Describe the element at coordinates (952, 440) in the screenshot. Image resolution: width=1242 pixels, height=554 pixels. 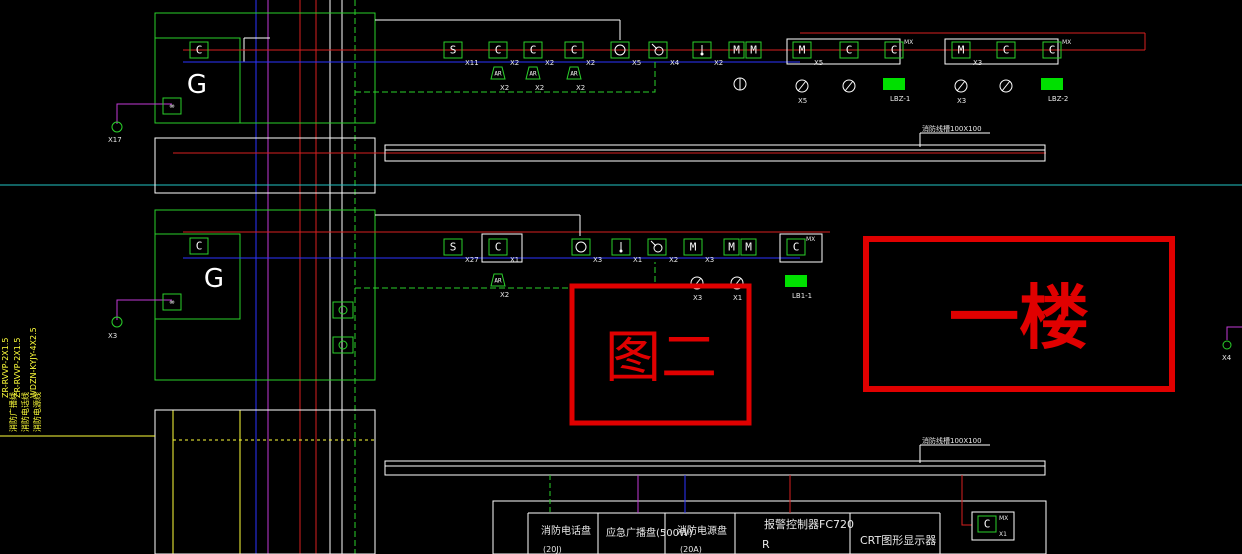
I see `lower-trunk-label: 消防线槽100X100` at that location.